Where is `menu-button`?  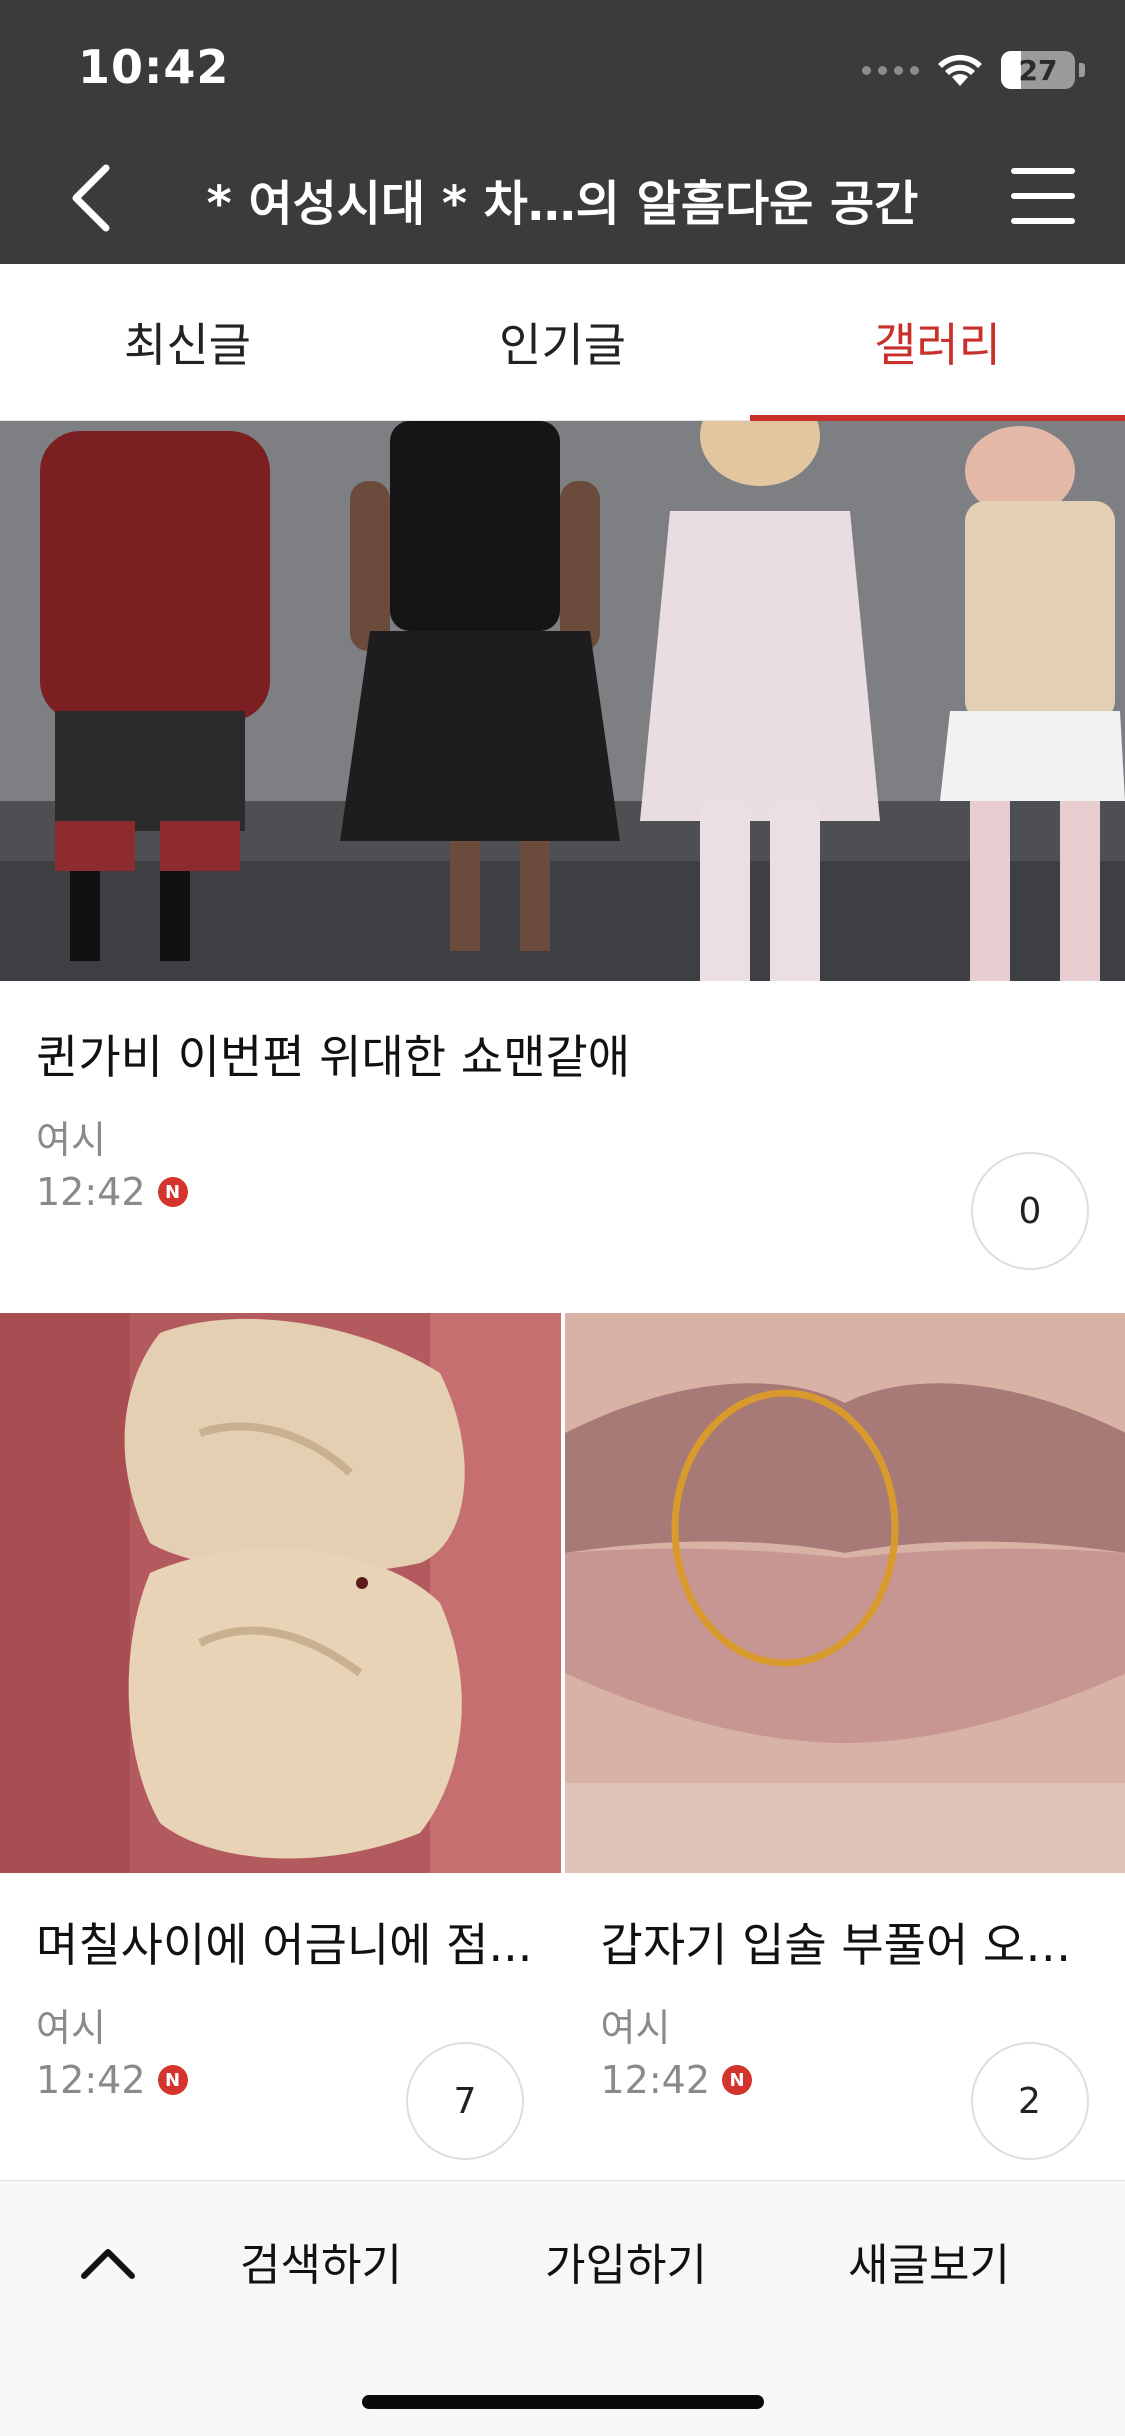
menu-button is located at coordinates (1043, 196).